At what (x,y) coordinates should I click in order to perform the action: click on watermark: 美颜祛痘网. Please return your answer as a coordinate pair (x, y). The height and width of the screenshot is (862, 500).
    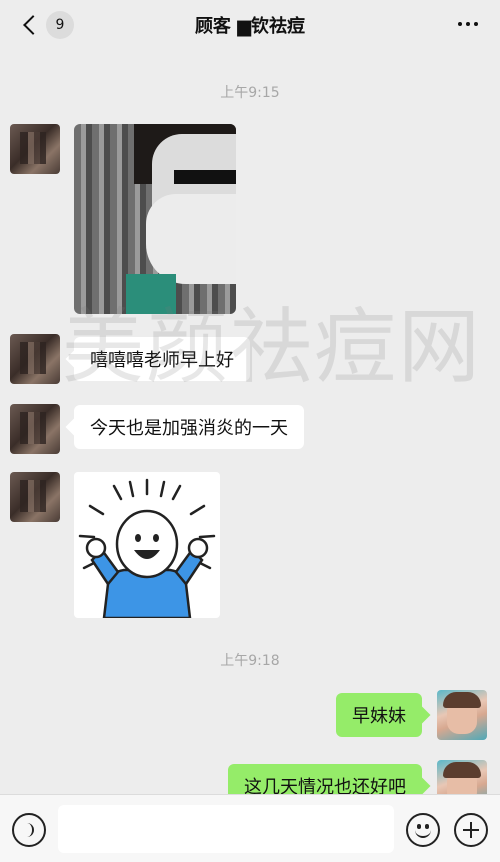
    Looking at the image, I should click on (272, 347).